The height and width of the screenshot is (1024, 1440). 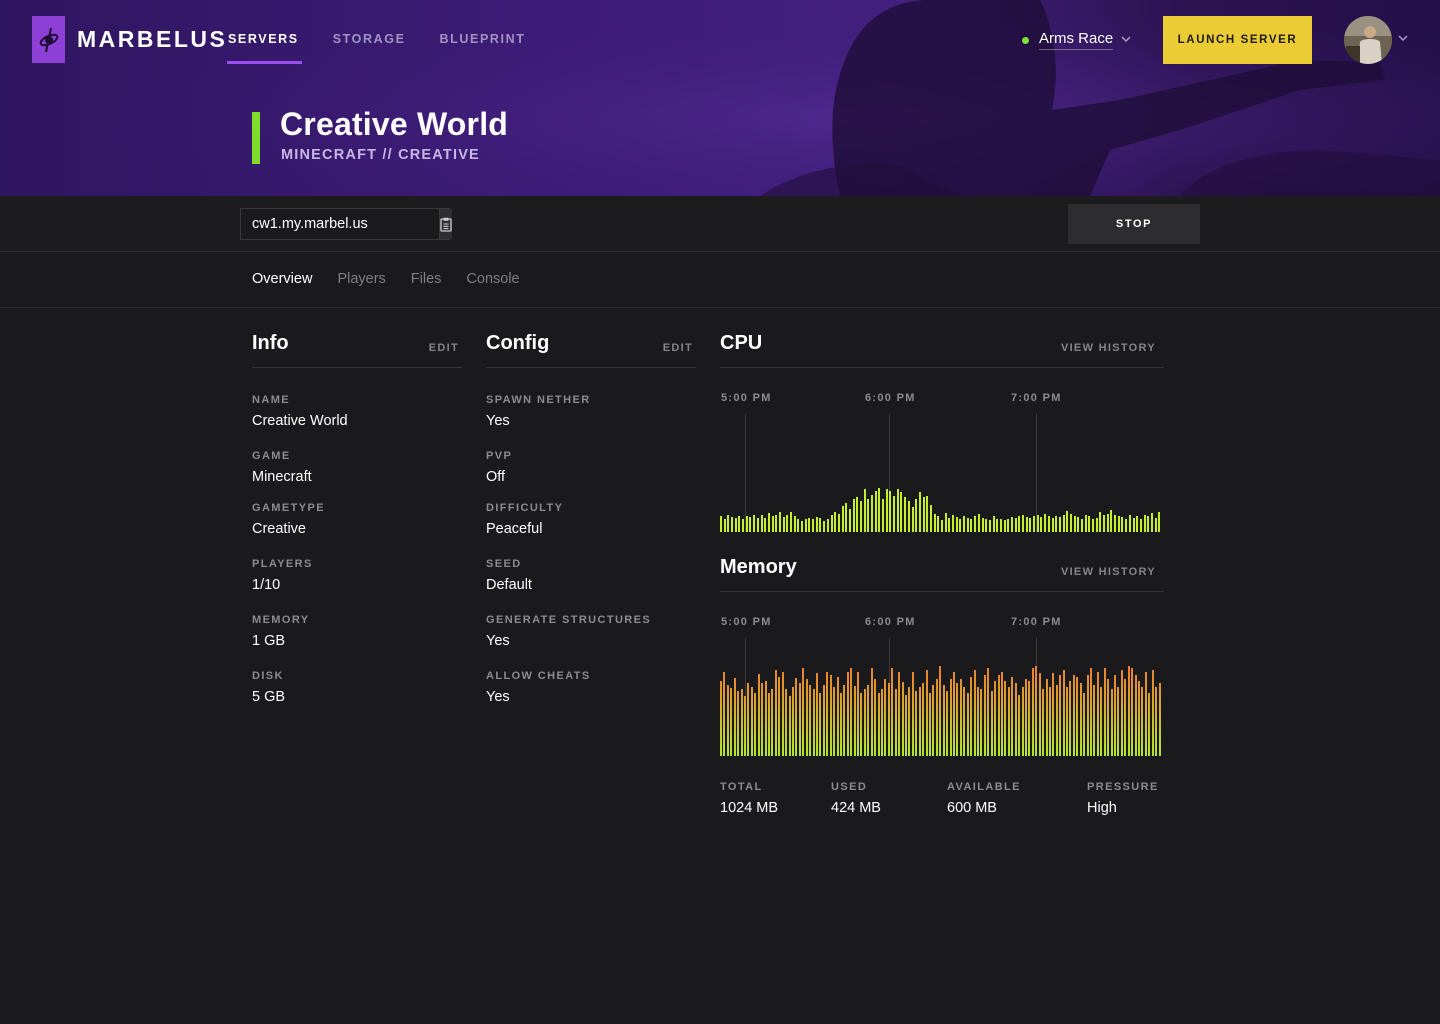 I want to click on launch-server-button: LAUNCH SERVER, so click(x=1237, y=40).